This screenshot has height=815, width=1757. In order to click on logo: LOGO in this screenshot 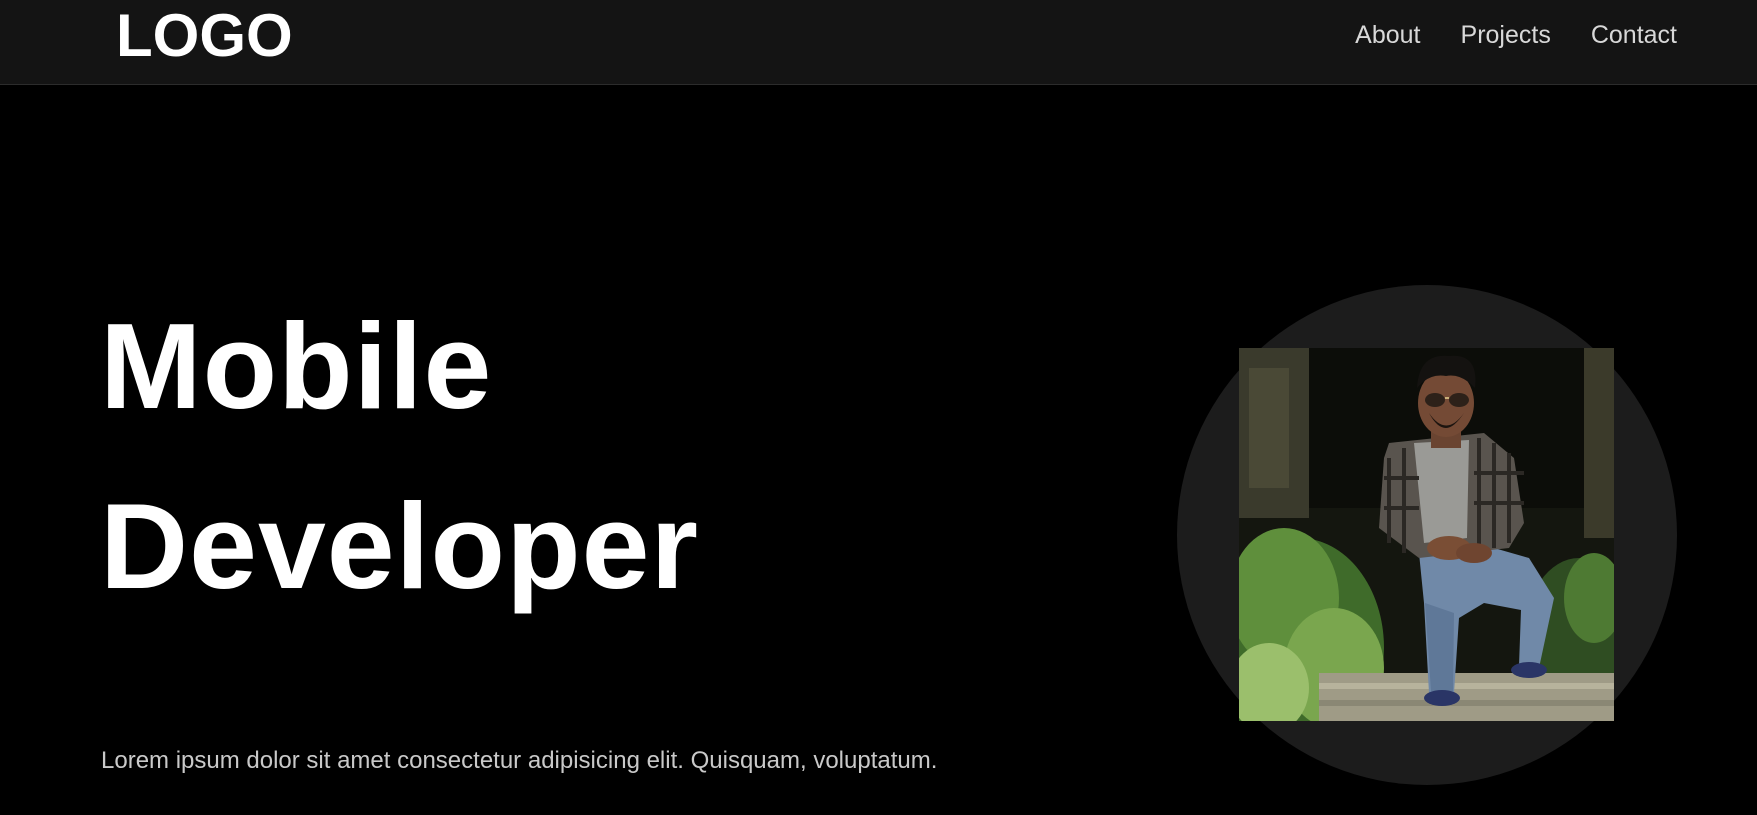, I will do `click(204, 36)`.